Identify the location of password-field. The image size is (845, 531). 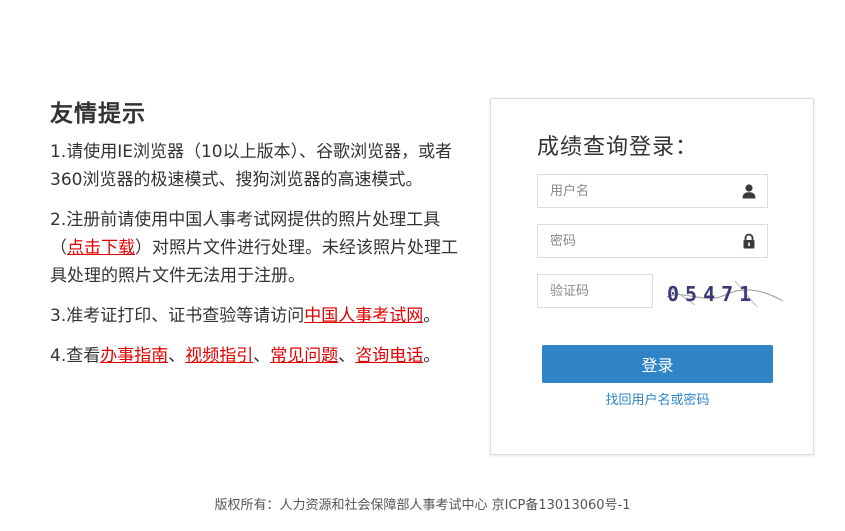
(652, 241).